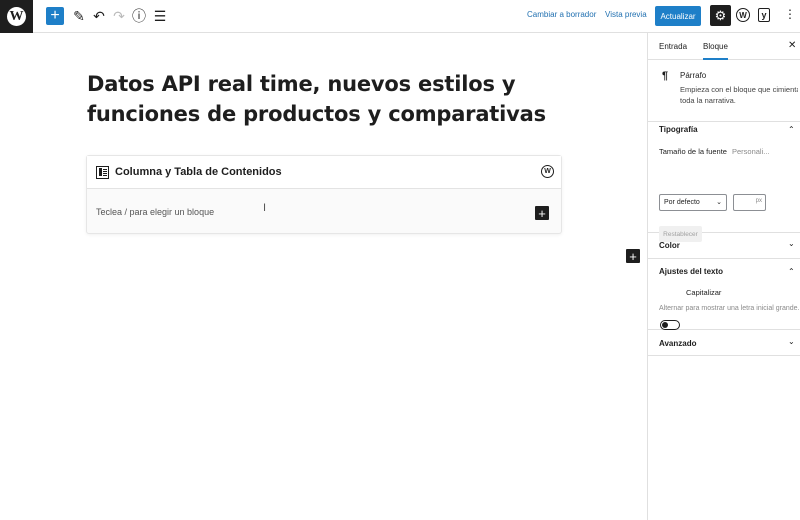  I want to click on update-button: Actualizar, so click(678, 16).